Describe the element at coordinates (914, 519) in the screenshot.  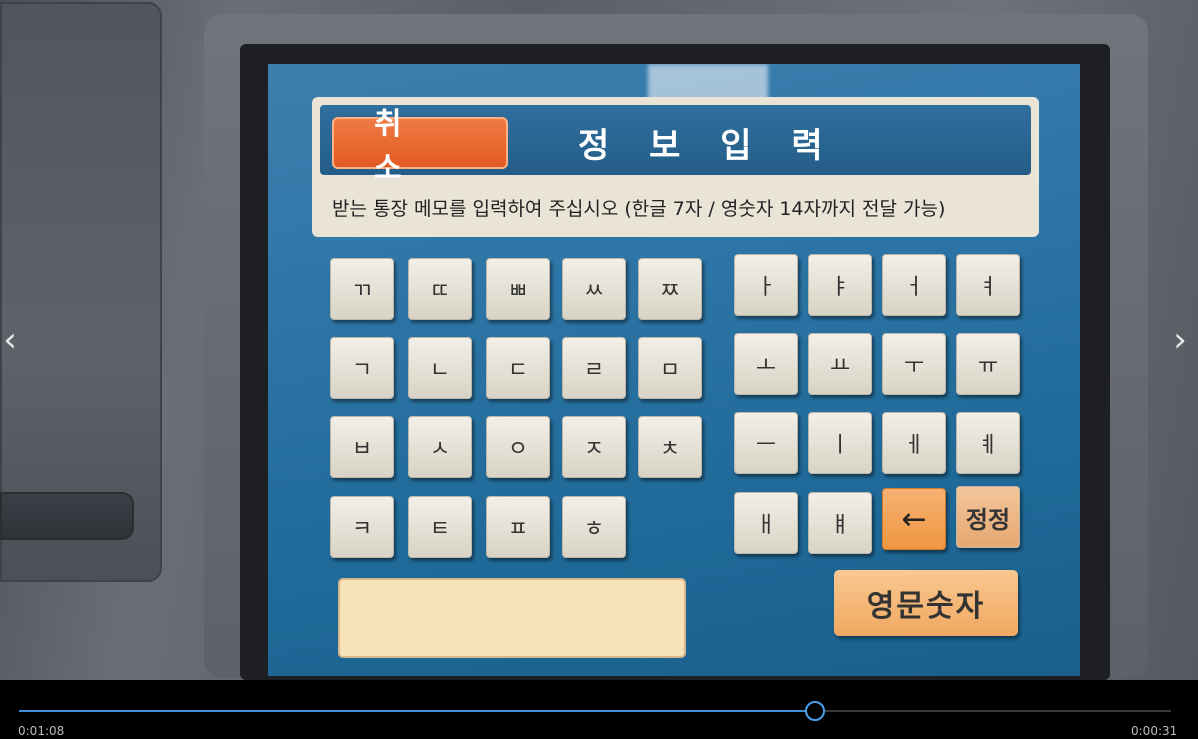
I see `backspace-arrow-icon: ←` at that location.